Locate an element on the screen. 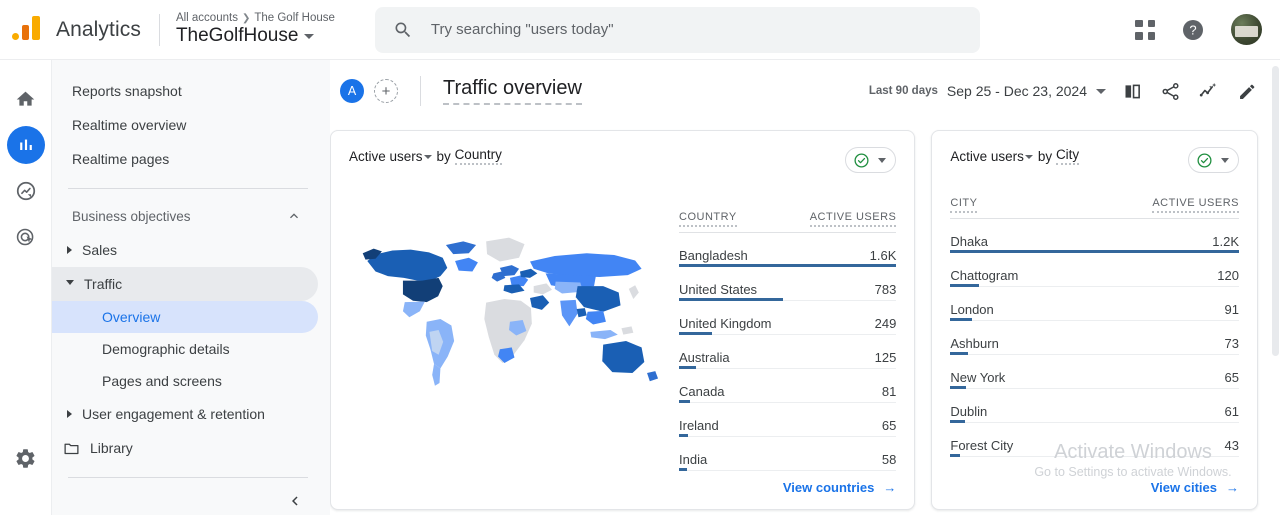  vertical-scrollbar is located at coordinates (1275, 211).